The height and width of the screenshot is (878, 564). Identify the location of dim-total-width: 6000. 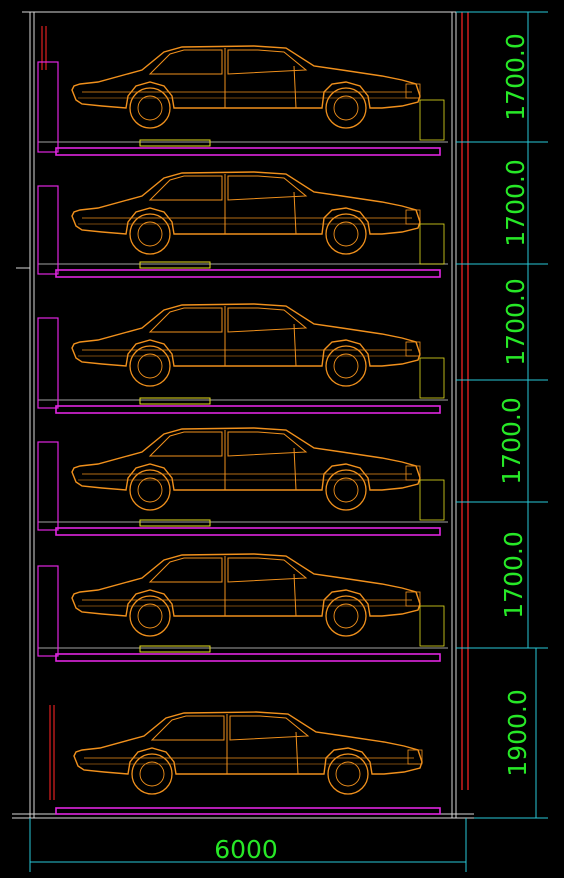
(246, 849).